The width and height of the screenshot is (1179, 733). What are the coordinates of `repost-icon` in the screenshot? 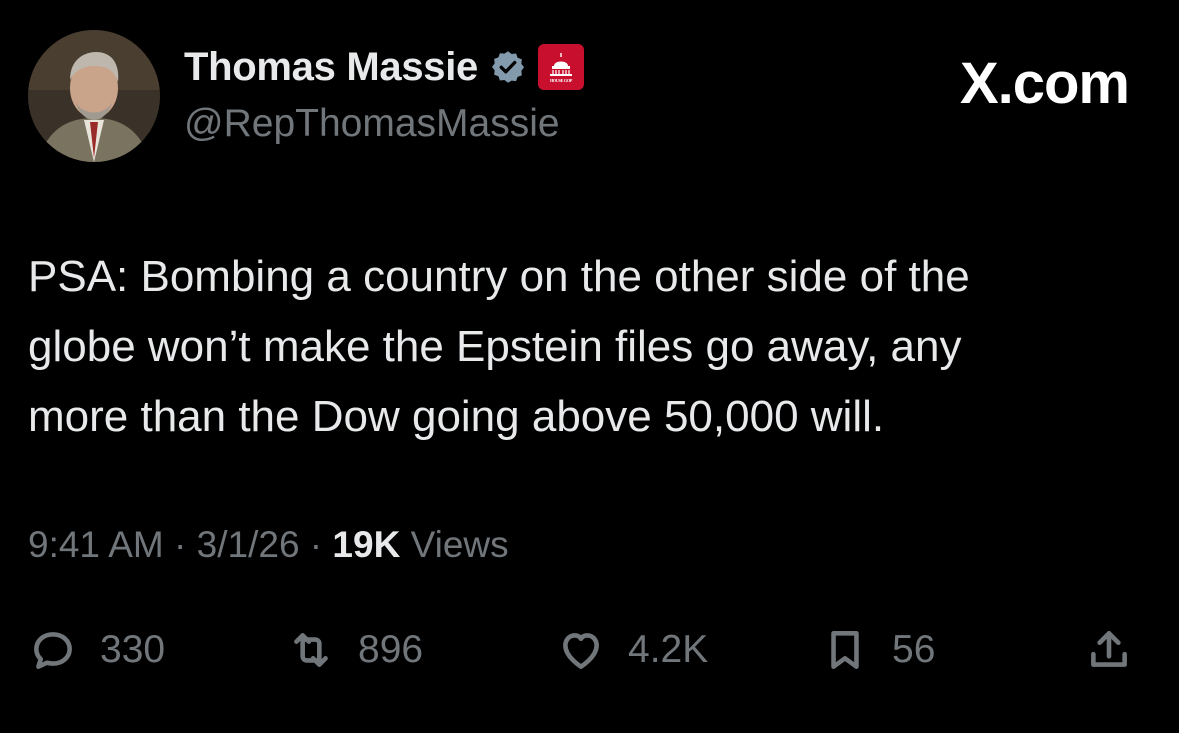 It's located at (311, 650).